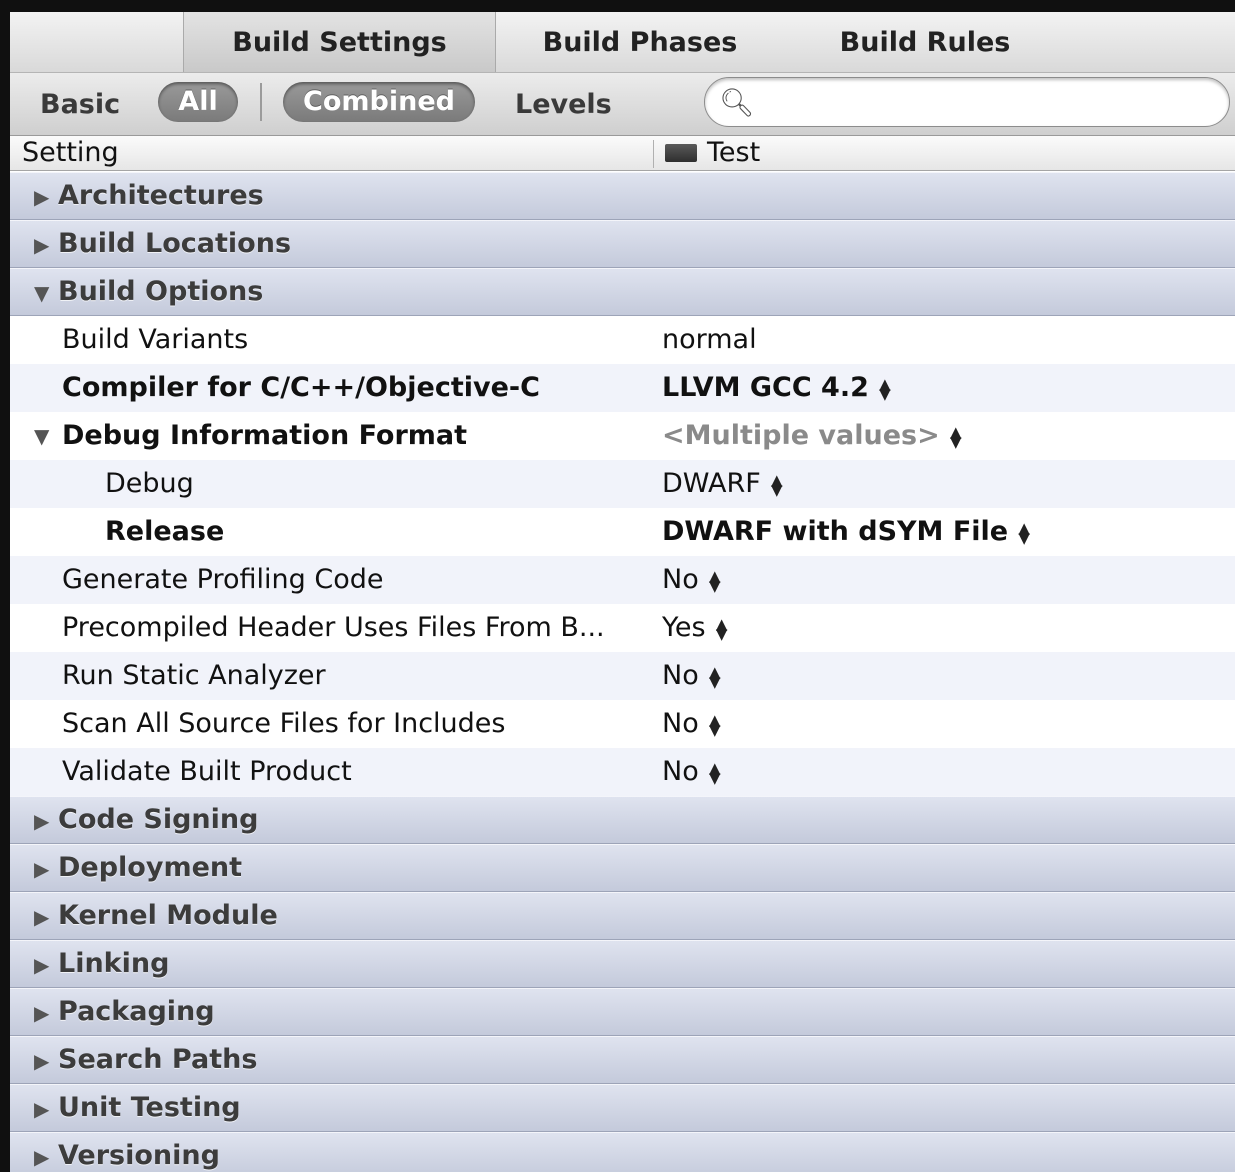  What do you see at coordinates (261, 102) in the screenshot?
I see `segment-divider` at bounding box center [261, 102].